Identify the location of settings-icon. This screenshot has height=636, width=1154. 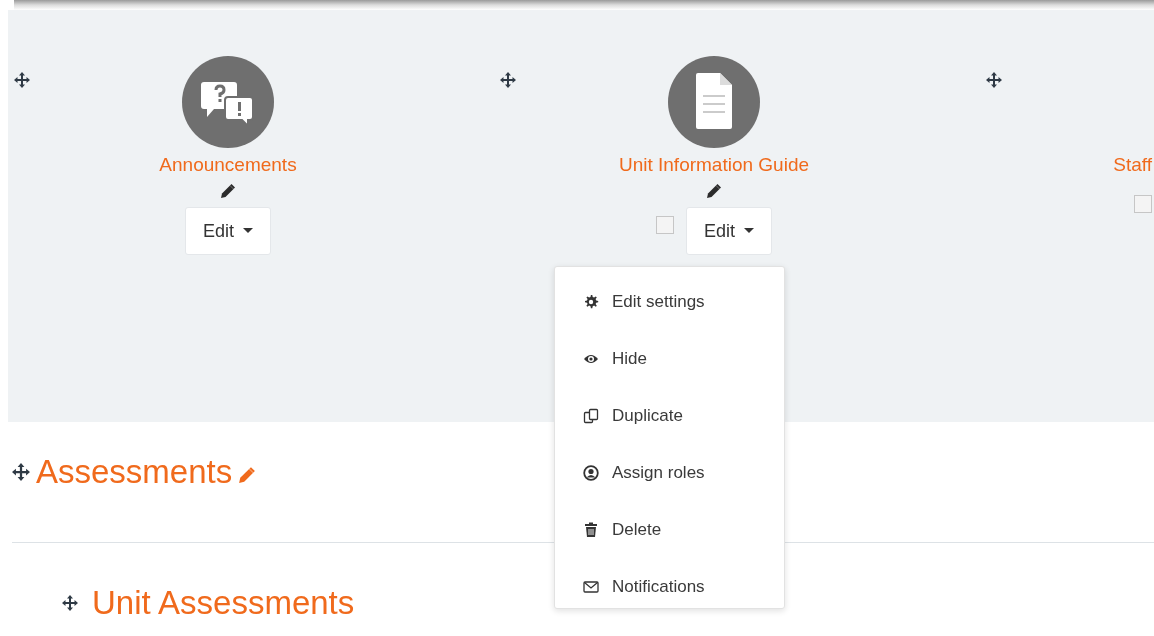
(591, 302).